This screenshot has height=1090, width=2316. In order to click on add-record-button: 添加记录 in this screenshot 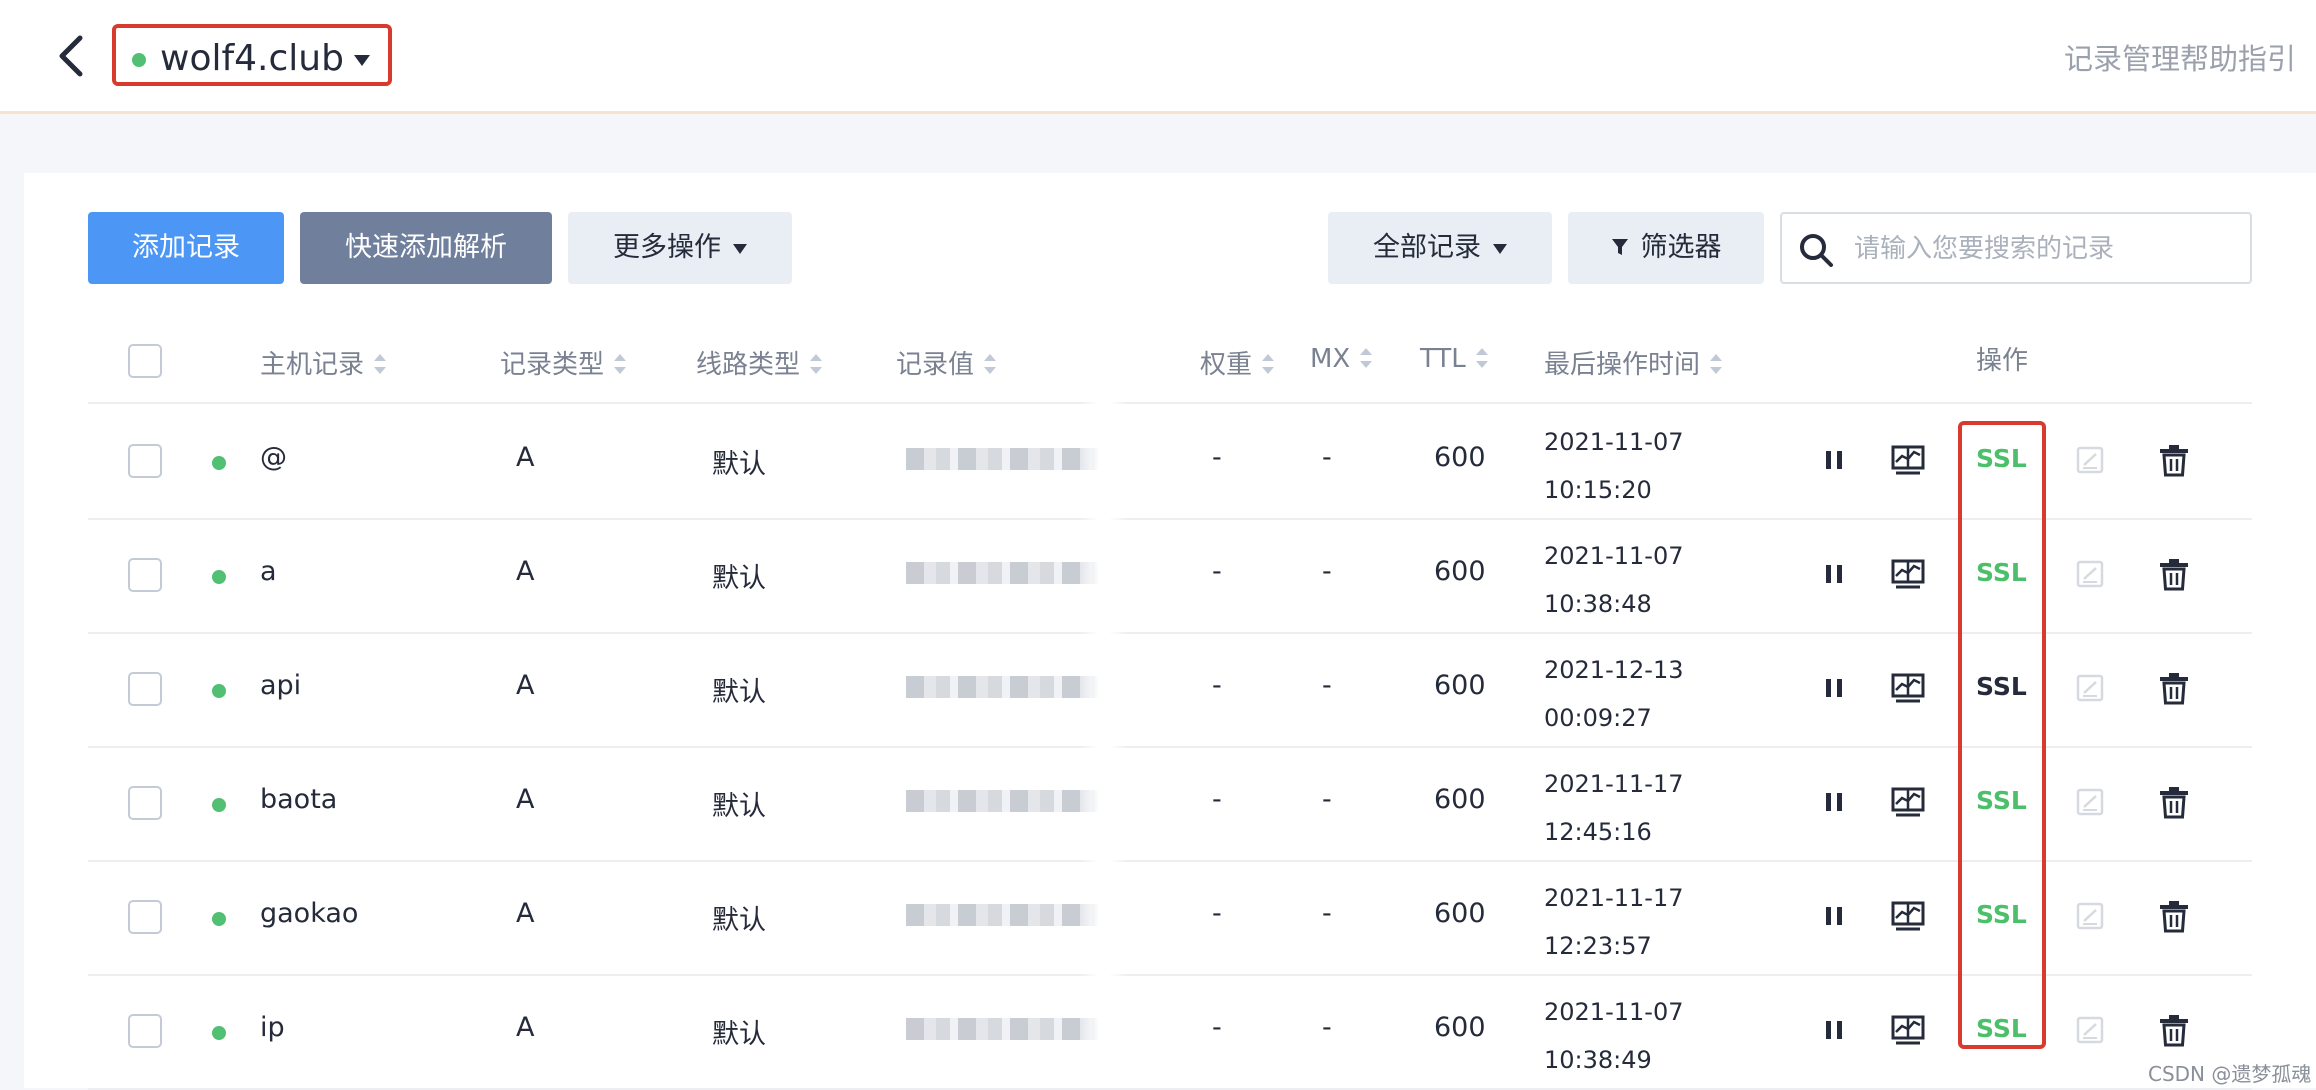, I will do `click(186, 248)`.